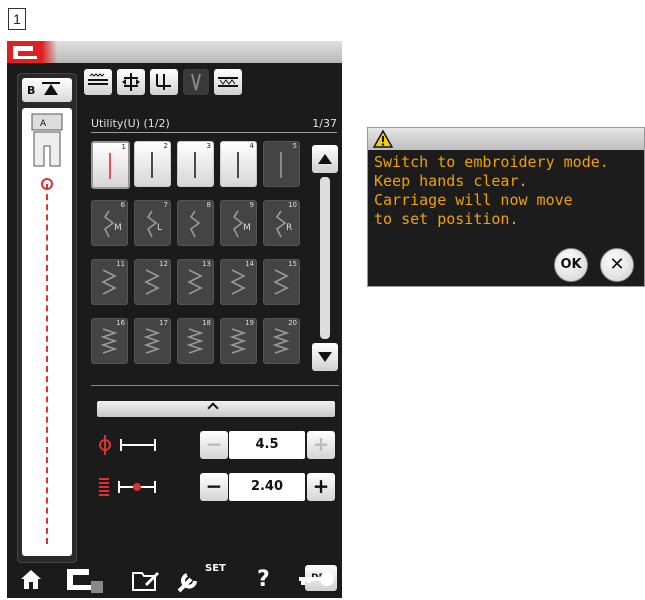 This screenshot has width=645, height=600. Describe the element at coordinates (152, 223) in the screenshot. I see `stitch-pattern-7: 7L` at that location.